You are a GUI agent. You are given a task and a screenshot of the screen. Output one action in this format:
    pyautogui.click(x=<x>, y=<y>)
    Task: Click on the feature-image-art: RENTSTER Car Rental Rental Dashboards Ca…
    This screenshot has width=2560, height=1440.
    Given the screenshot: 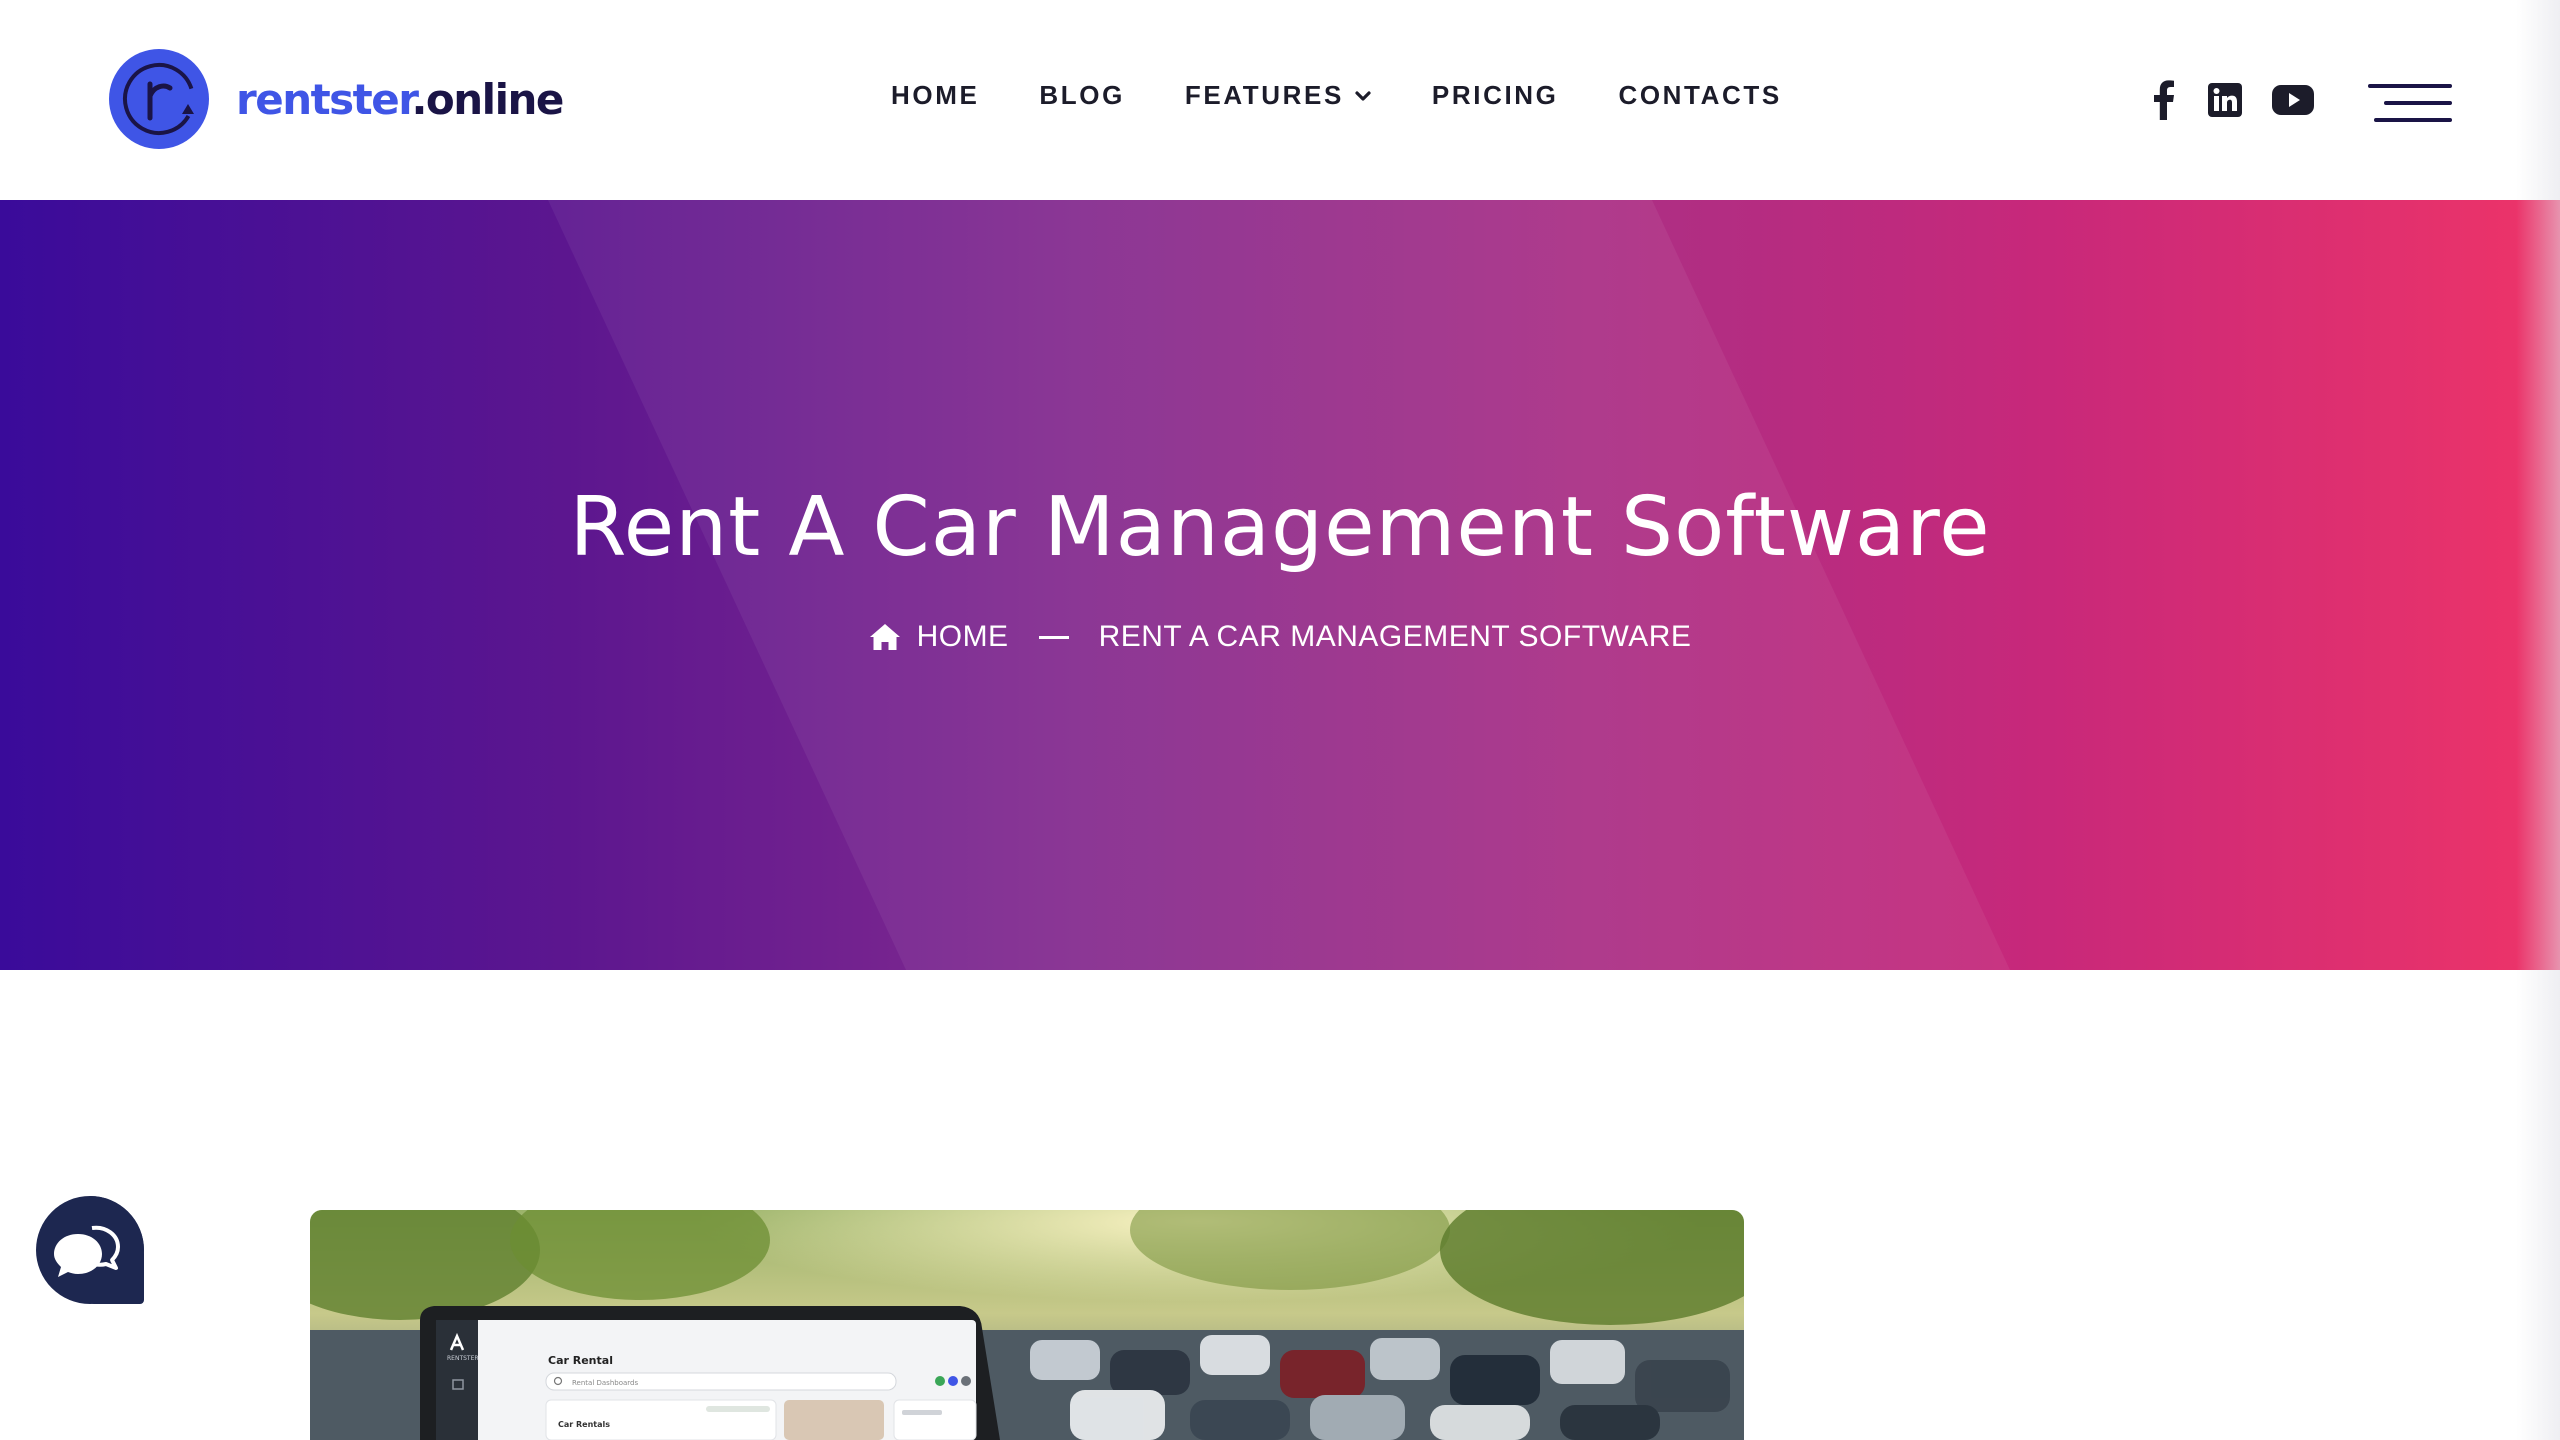 What is the action you would take?
    pyautogui.click(x=1027, y=1325)
    